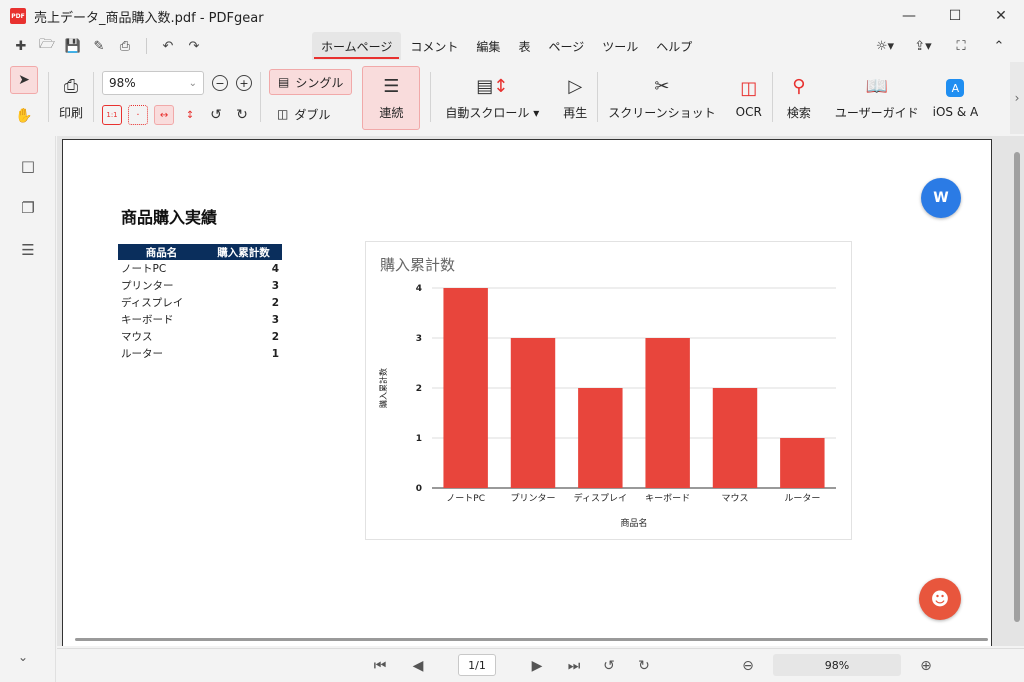 Image resolution: width=1024 pixels, height=682 pixels. What do you see at coordinates (492, 98) in the screenshot?
I see `auto-scroll-button: ▤ ↕ 自動スクロール ▾` at bounding box center [492, 98].